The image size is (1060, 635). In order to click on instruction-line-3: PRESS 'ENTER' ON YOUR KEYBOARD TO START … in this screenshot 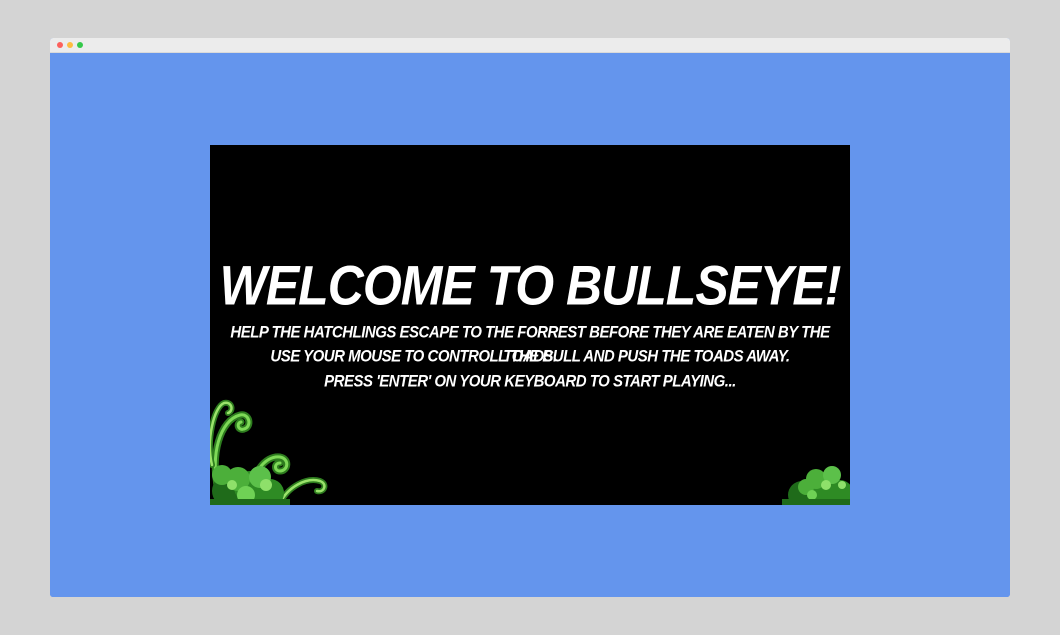, I will do `click(530, 381)`.